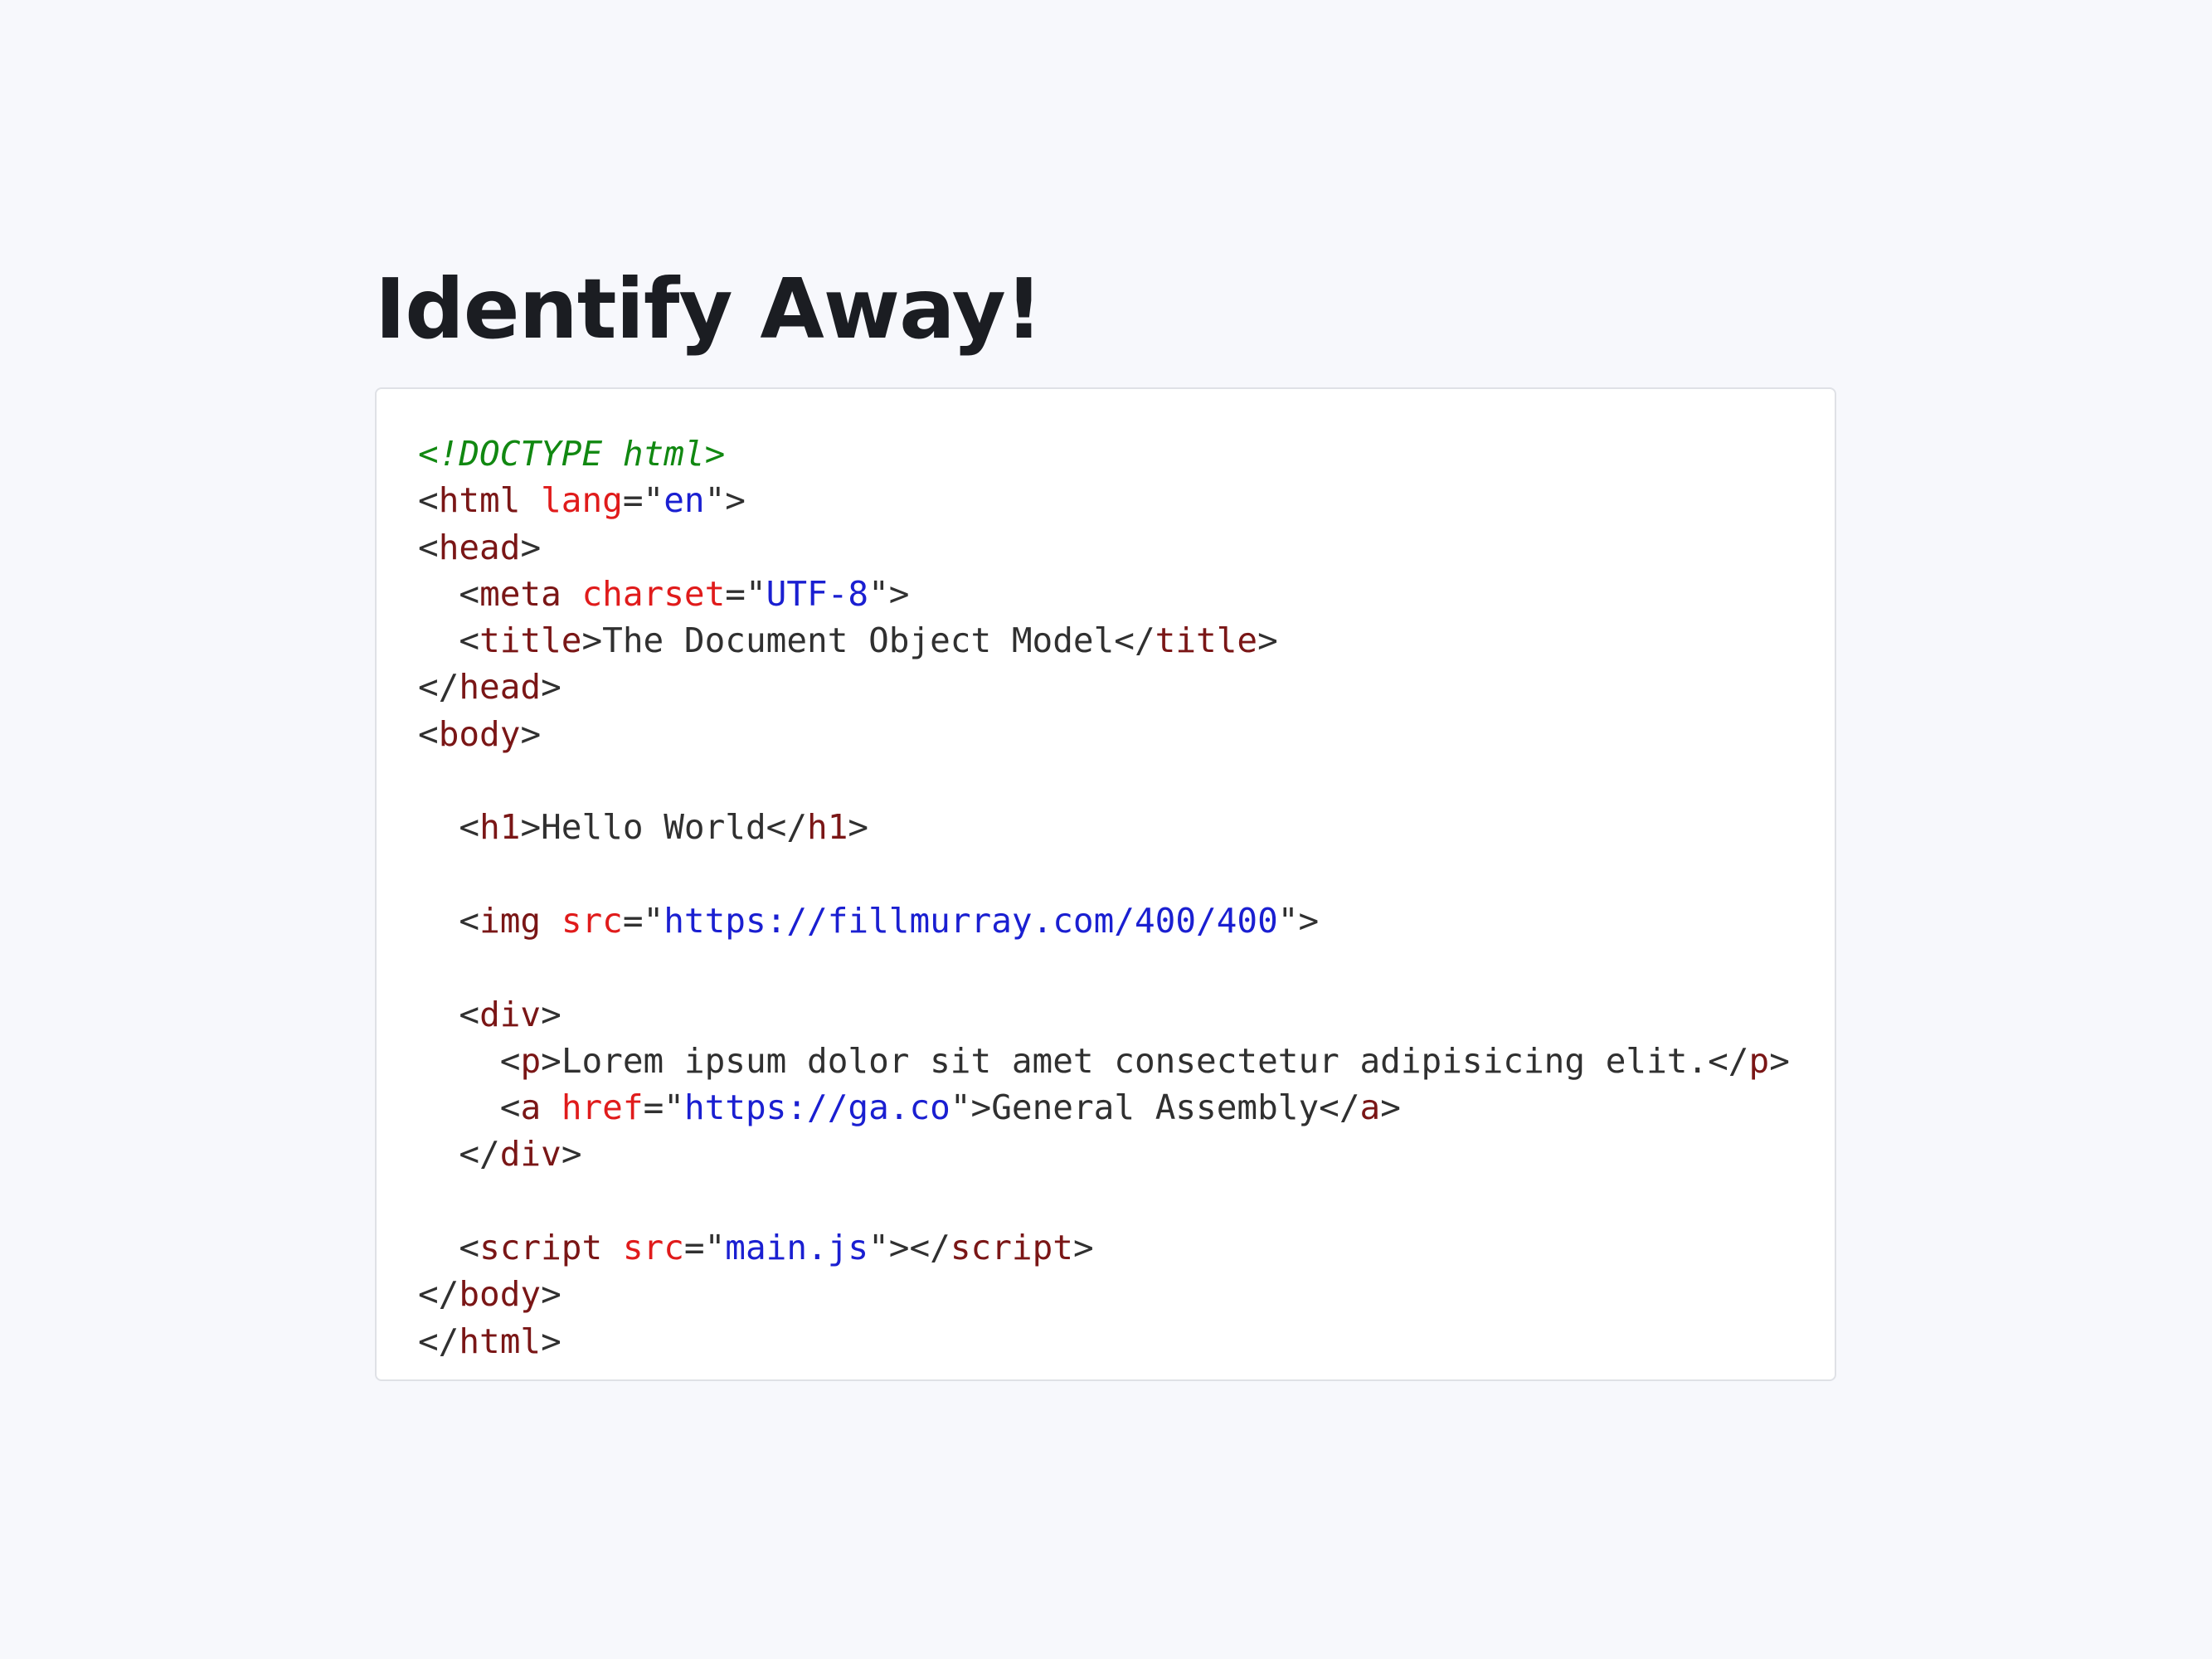  I want to click on code-line: </html>, so click(1104, 1341).